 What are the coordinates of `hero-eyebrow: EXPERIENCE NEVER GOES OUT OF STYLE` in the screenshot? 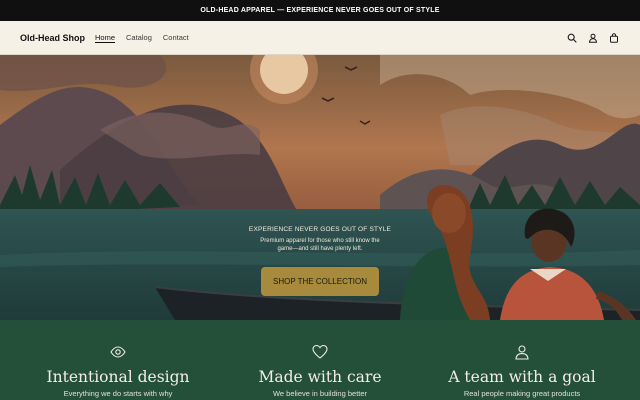 It's located at (320, 229).